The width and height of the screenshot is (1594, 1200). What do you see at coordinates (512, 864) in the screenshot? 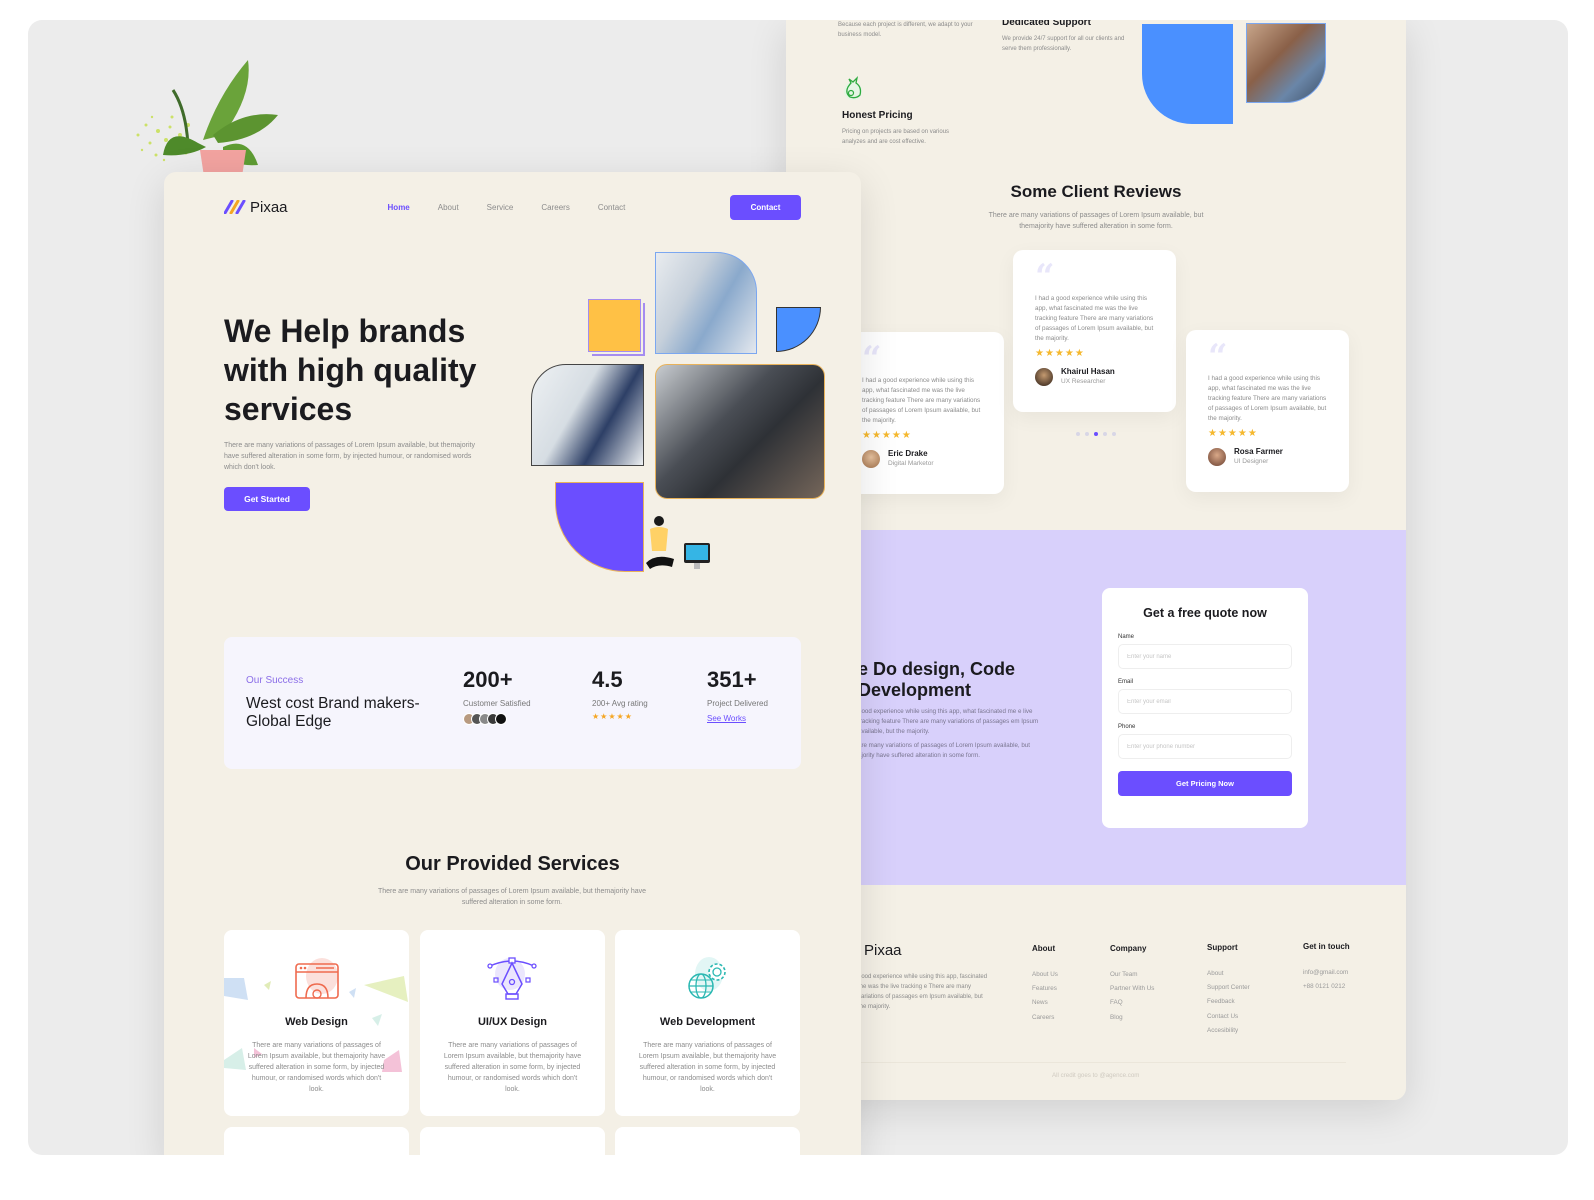
I see `services-title: Our Provided Services` at bounding box center [512, 864].